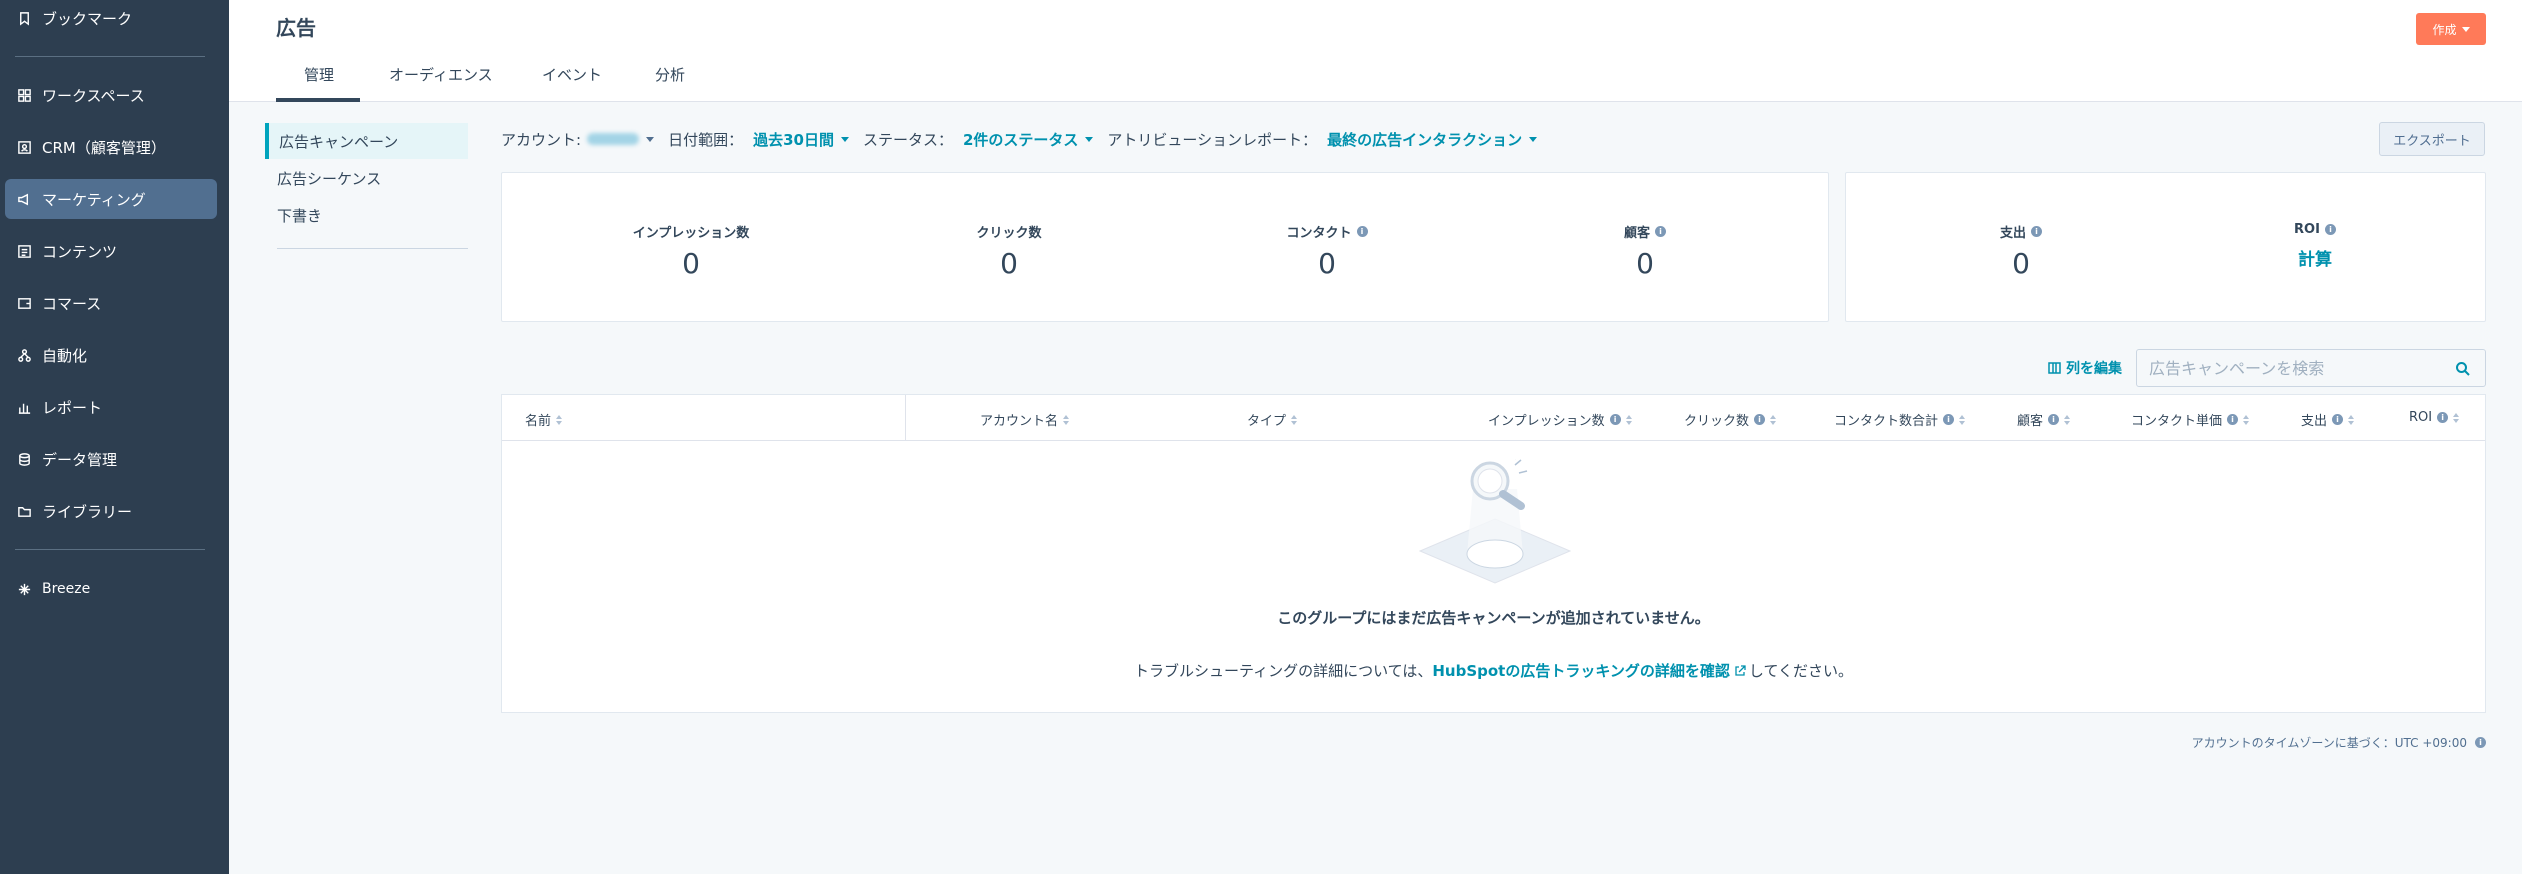  I want to click on column-header-cost-per-contact: コンタクト単価 i, so click(2190, 419).